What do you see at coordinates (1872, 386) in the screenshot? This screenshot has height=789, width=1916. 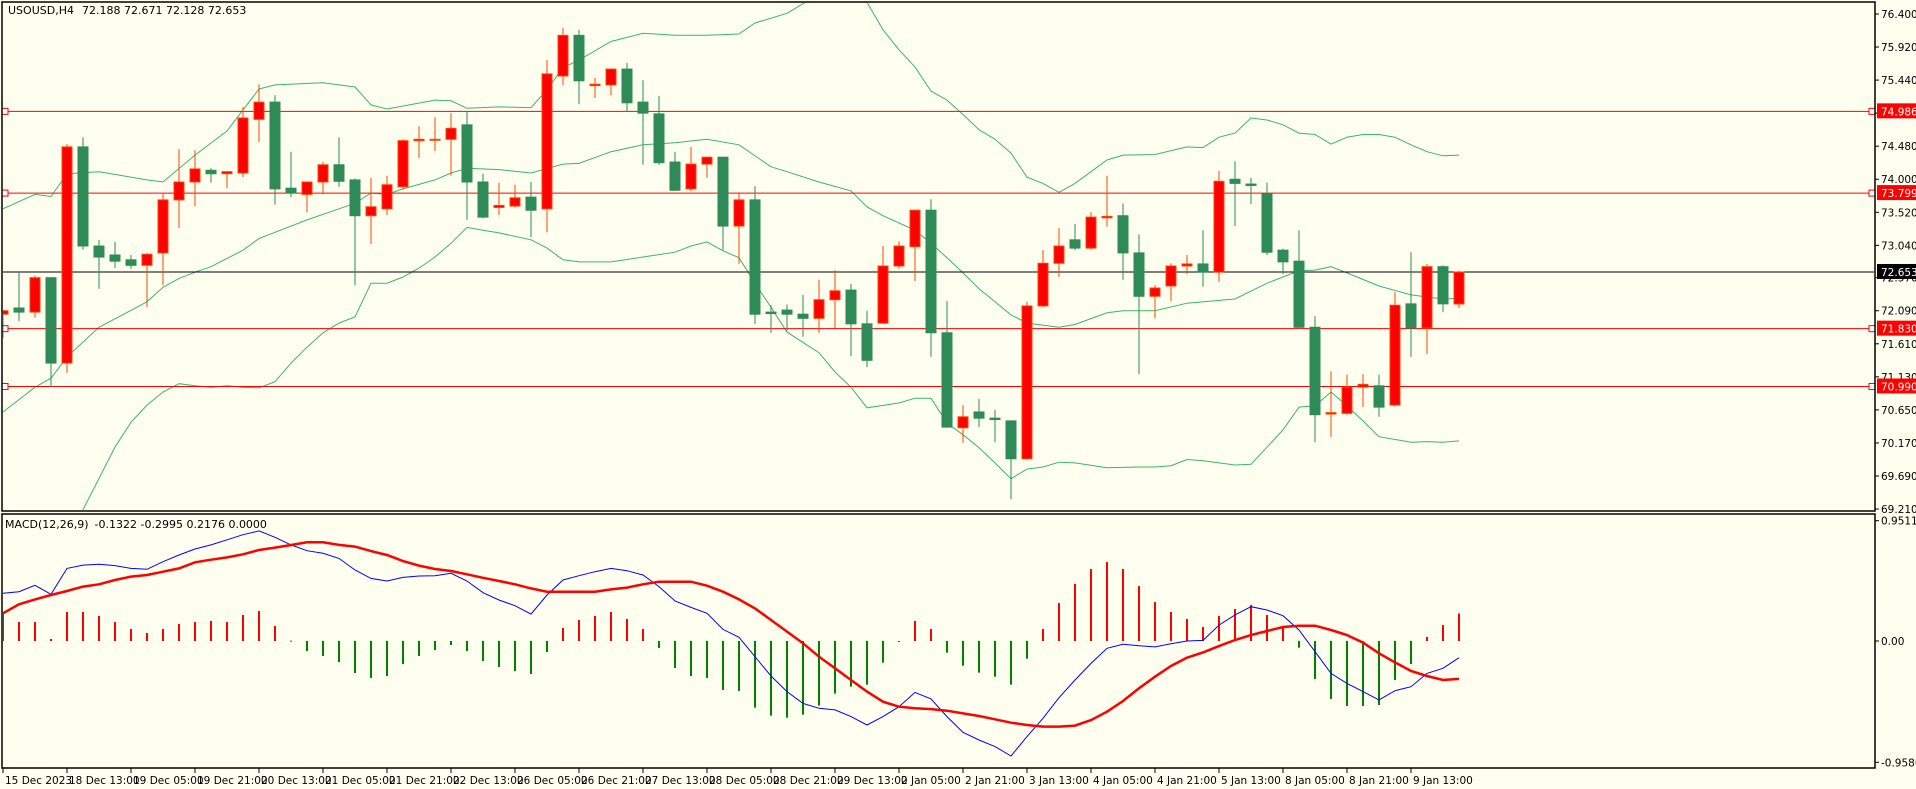 I see `level-handle-right` at bounding box center [1872, 386].